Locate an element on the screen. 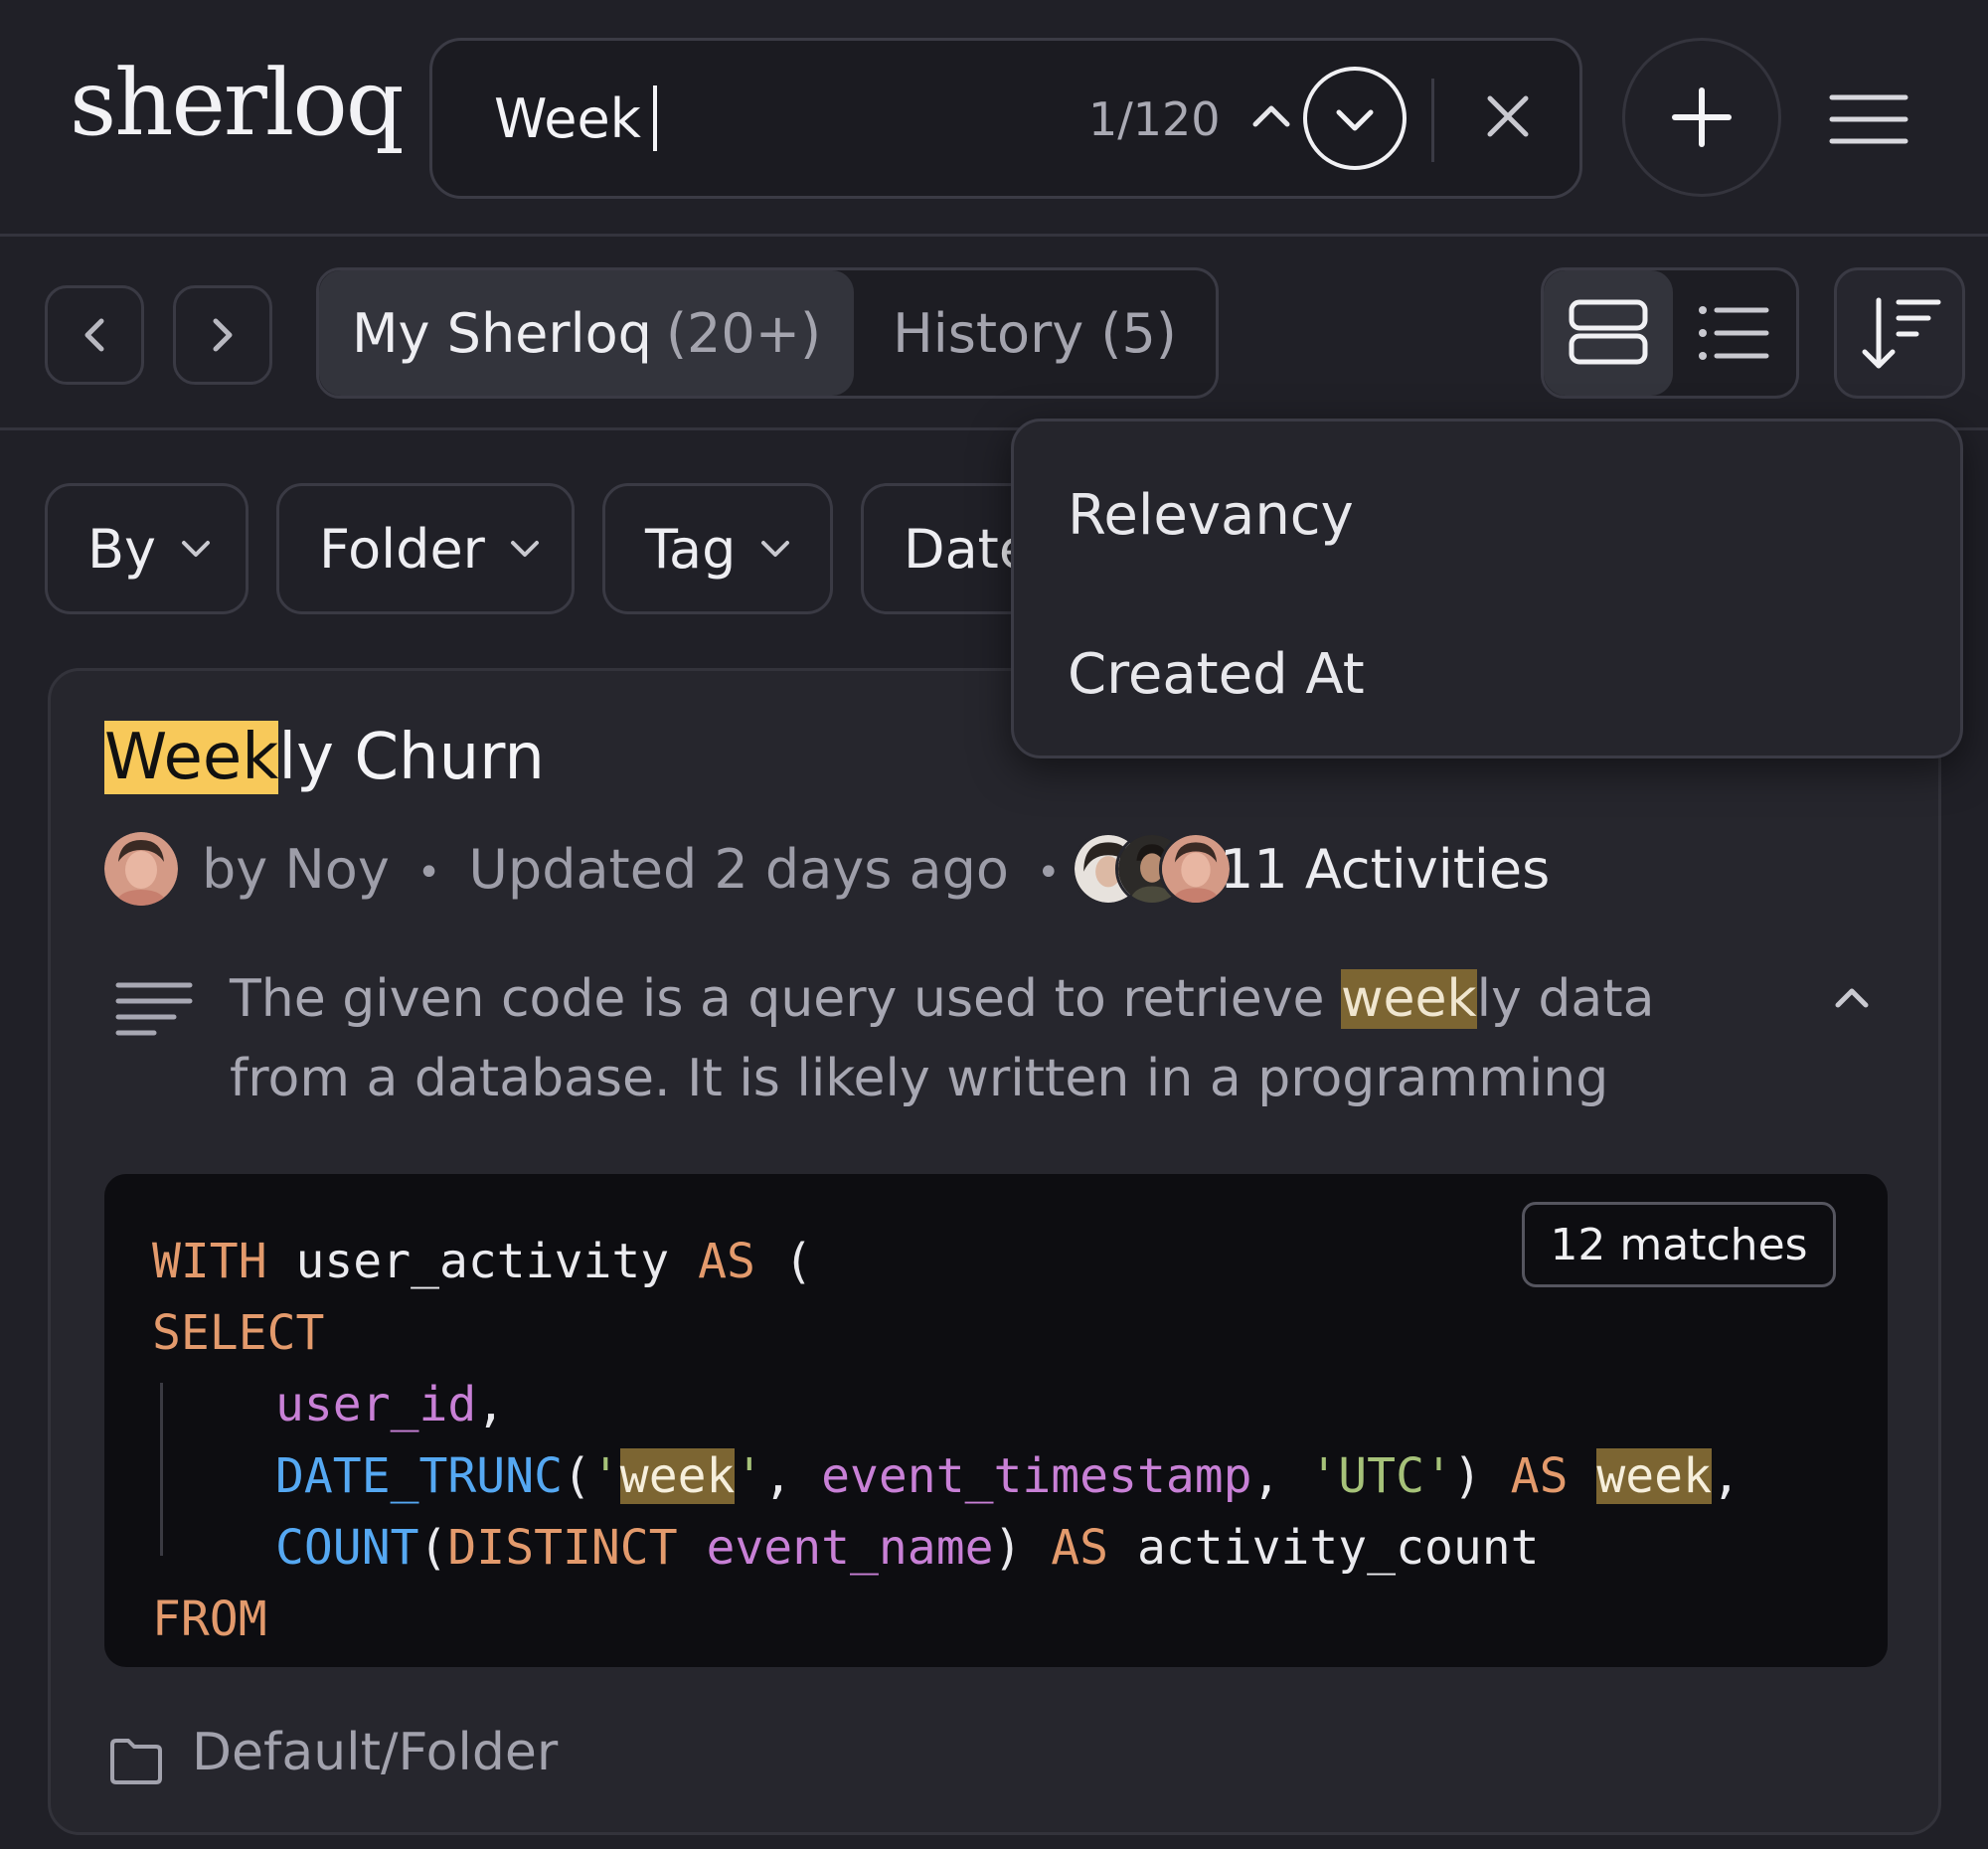 This screenshot has height=1849, width=1988. sort-option-created-at: Created At is located at coordinates (1216, 674).